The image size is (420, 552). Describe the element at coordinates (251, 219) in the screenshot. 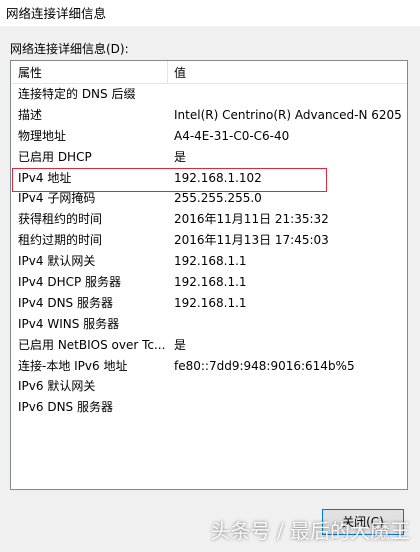

I see `row-value: 2016年11月11日 21:35:32` at that location.